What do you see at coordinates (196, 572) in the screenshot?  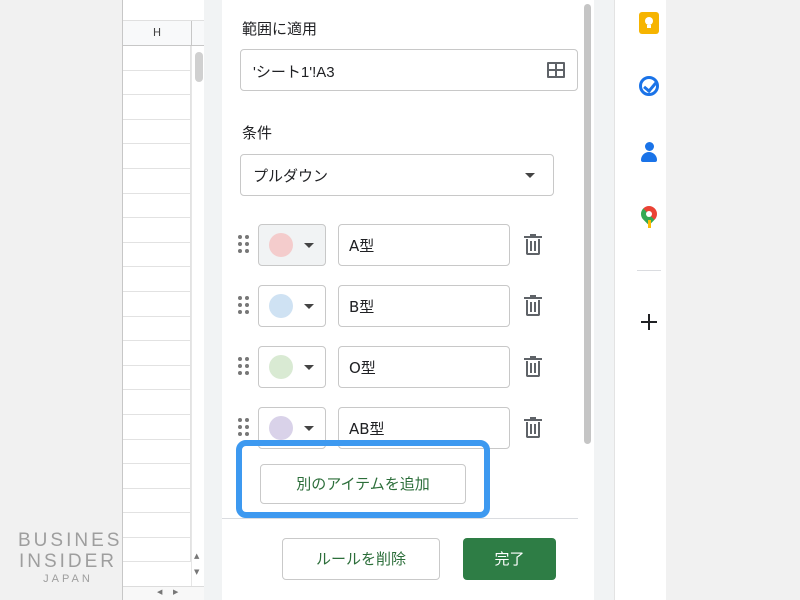 I see `scroll-down-arrow-icon: ▼` at bounding box center [196, 572].